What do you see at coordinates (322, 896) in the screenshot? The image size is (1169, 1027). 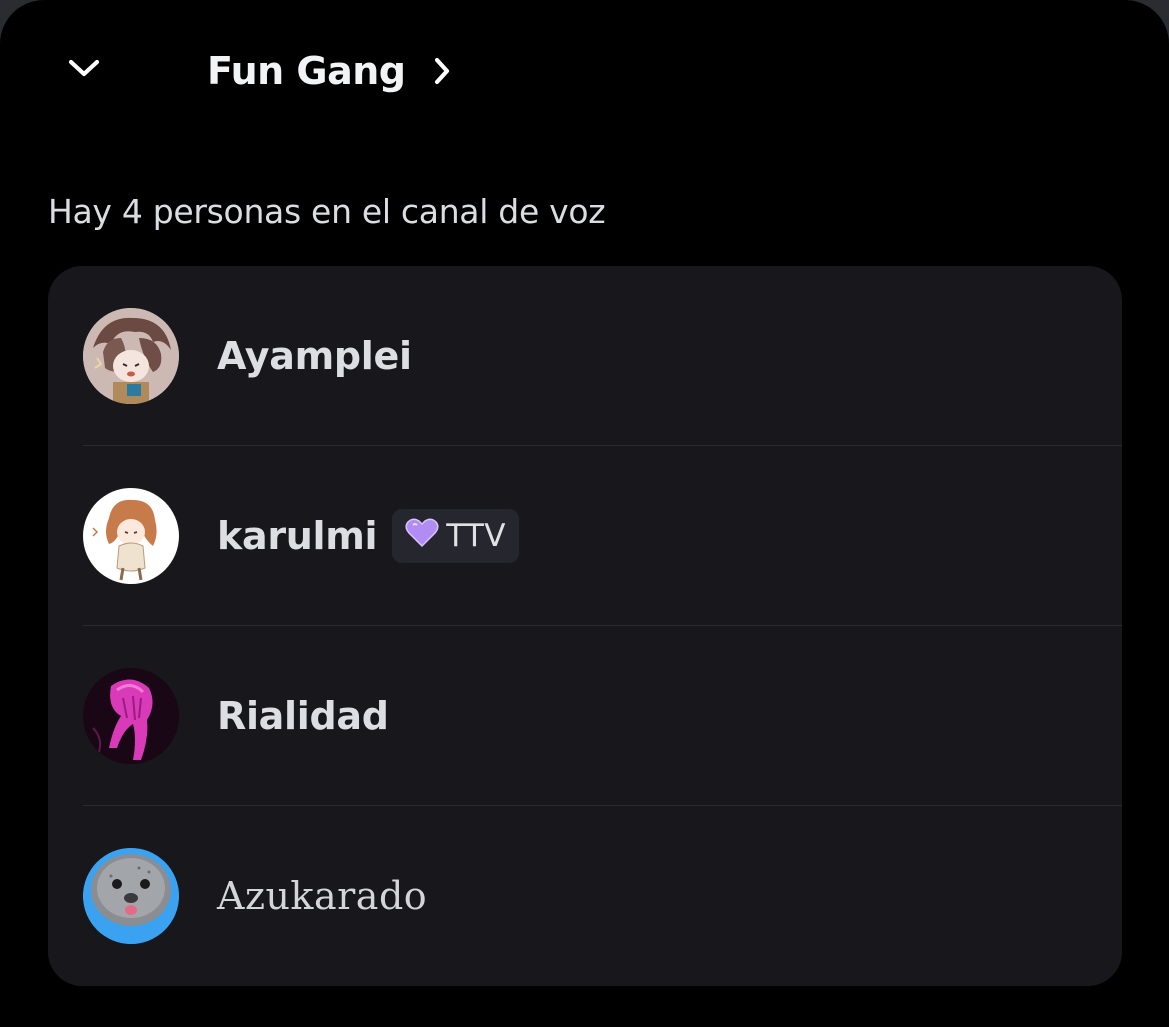 I see `member-name: Azukarado` at bounding box center [322, 896].